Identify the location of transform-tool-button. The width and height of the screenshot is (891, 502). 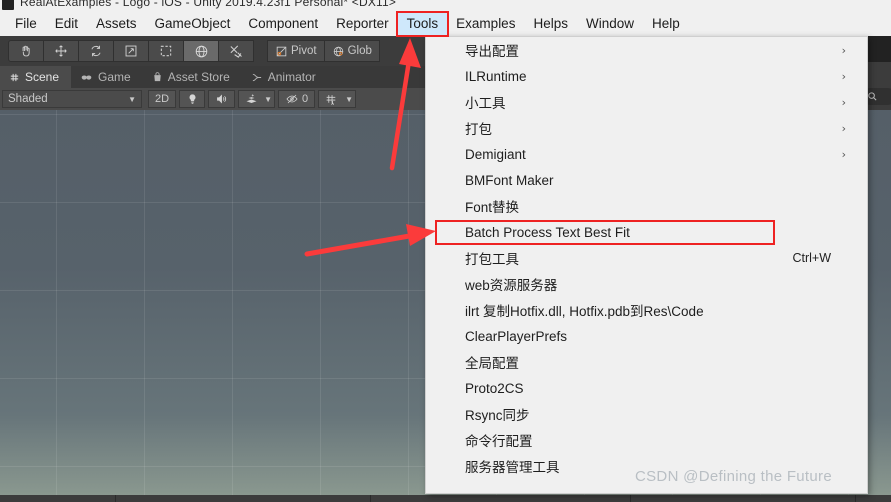
(201, 51).